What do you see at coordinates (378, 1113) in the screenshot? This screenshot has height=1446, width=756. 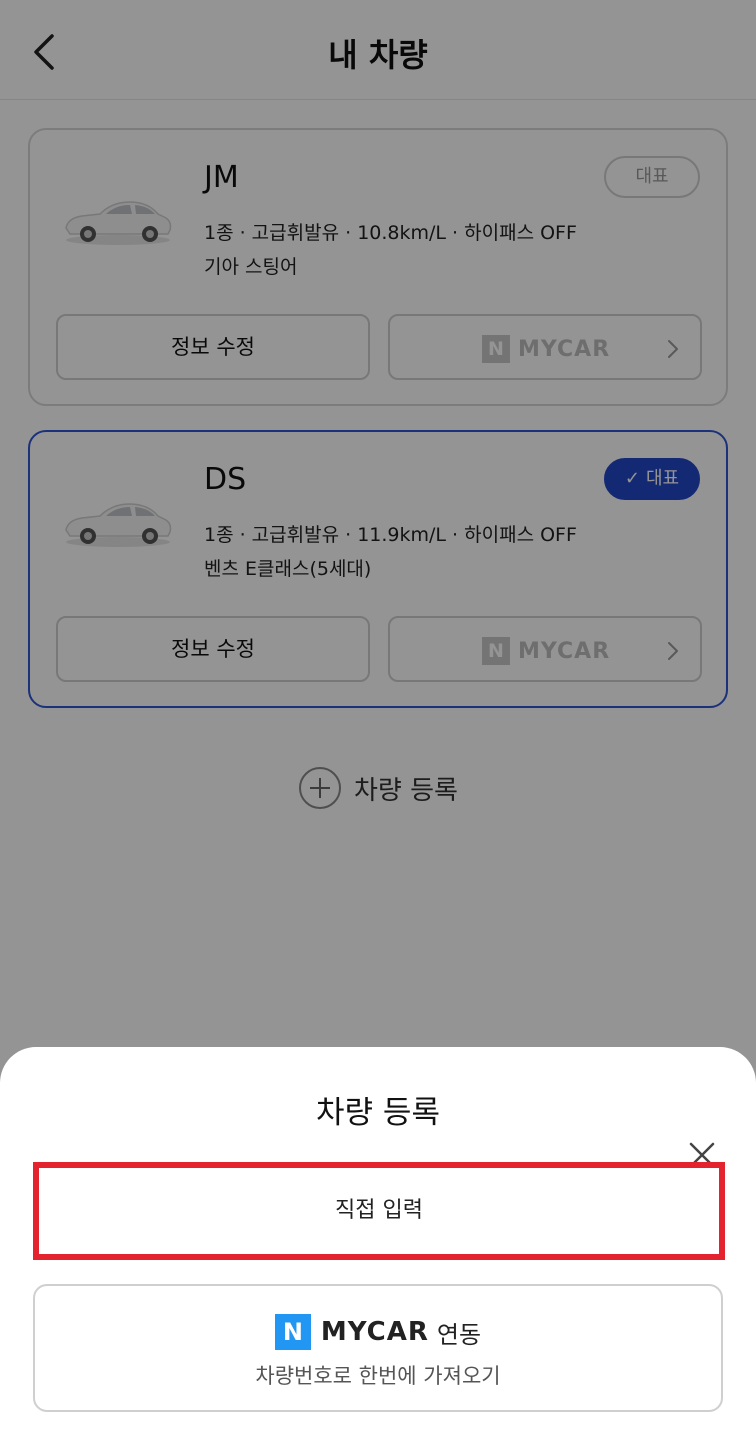 I see `sheet-title: 차량 등록` at bounding box center [378, 1113].